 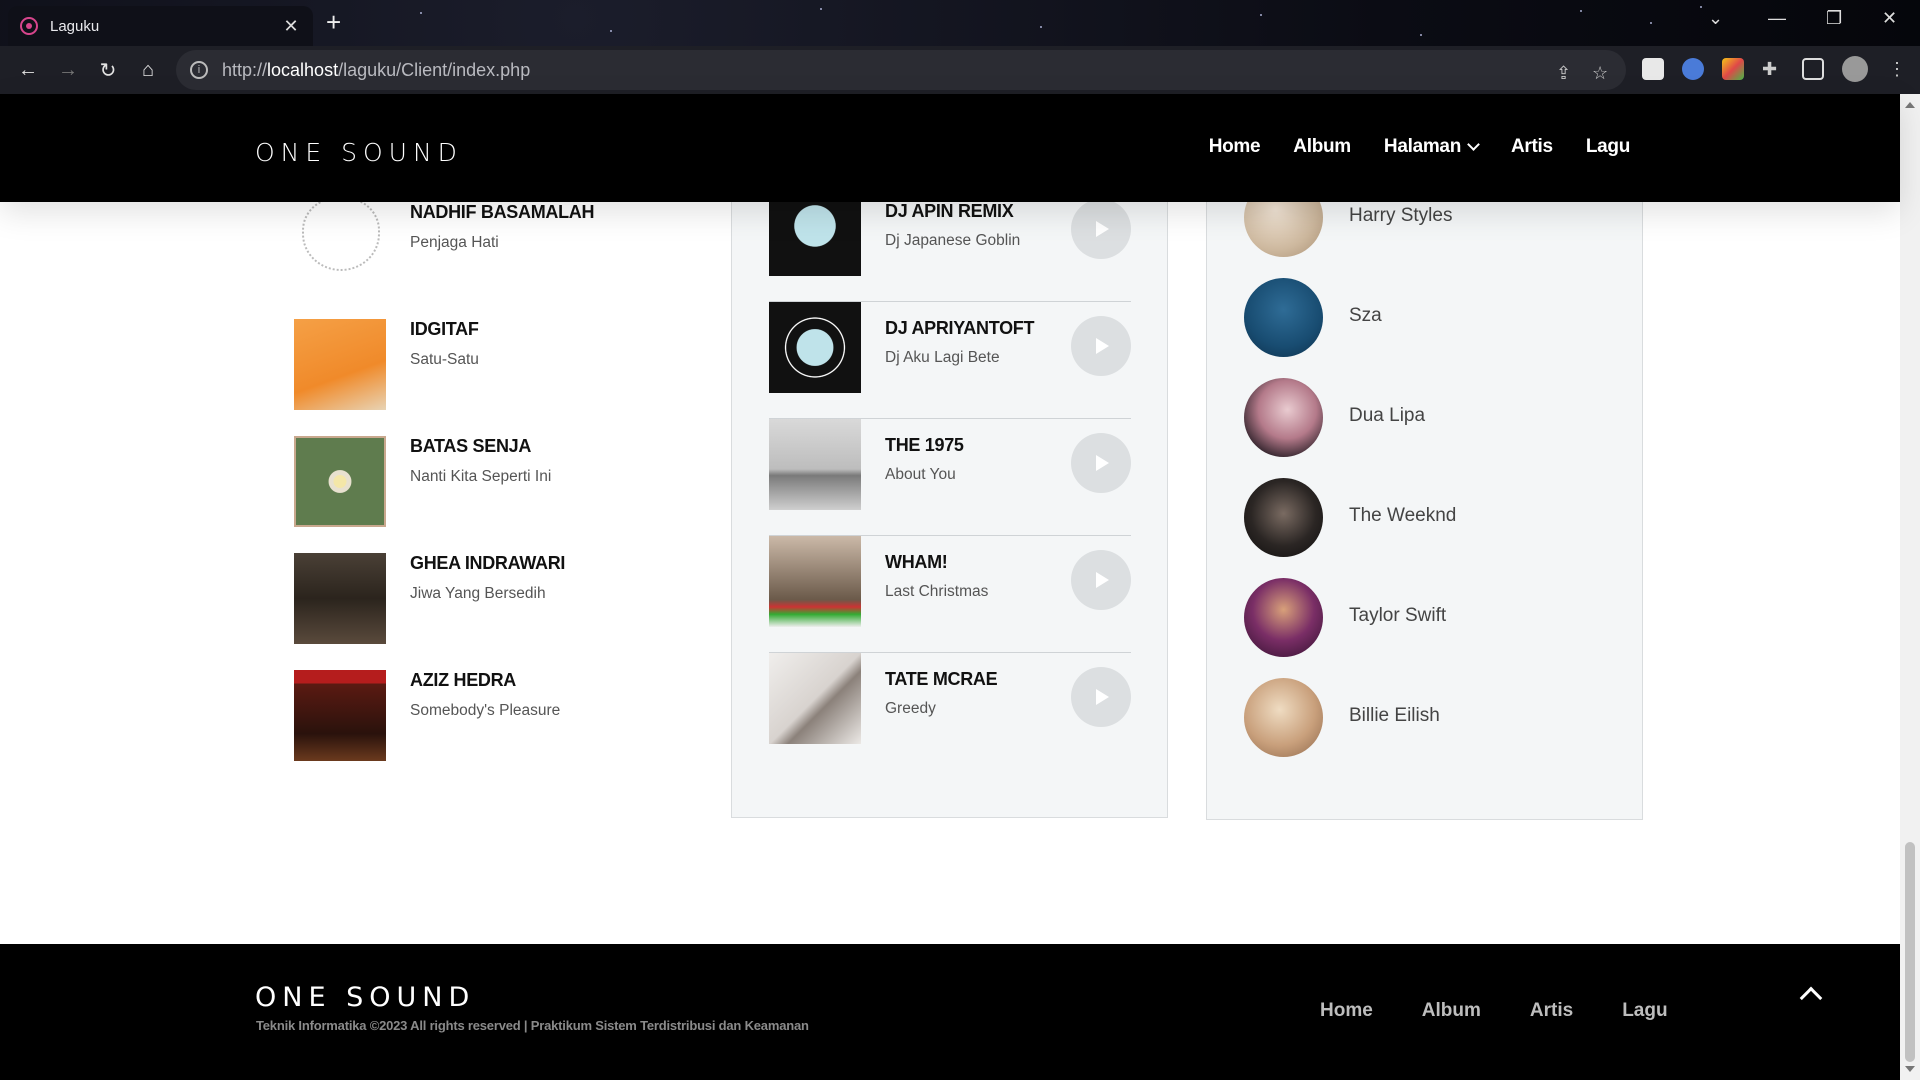 I want to click on song-subtitle: Dj Aku Lagi Bete, so click(x=942, y=357).